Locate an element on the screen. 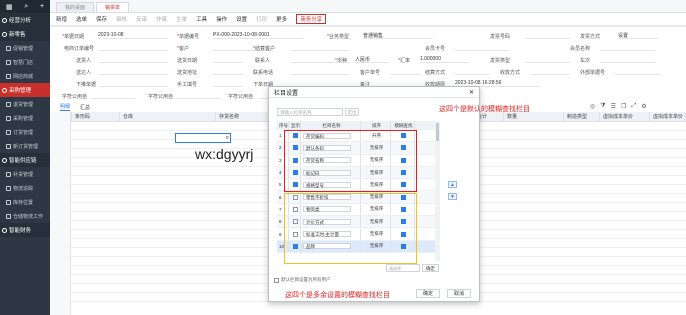  push-doc-label: 下推单据 is located at coordinates (86, 85).